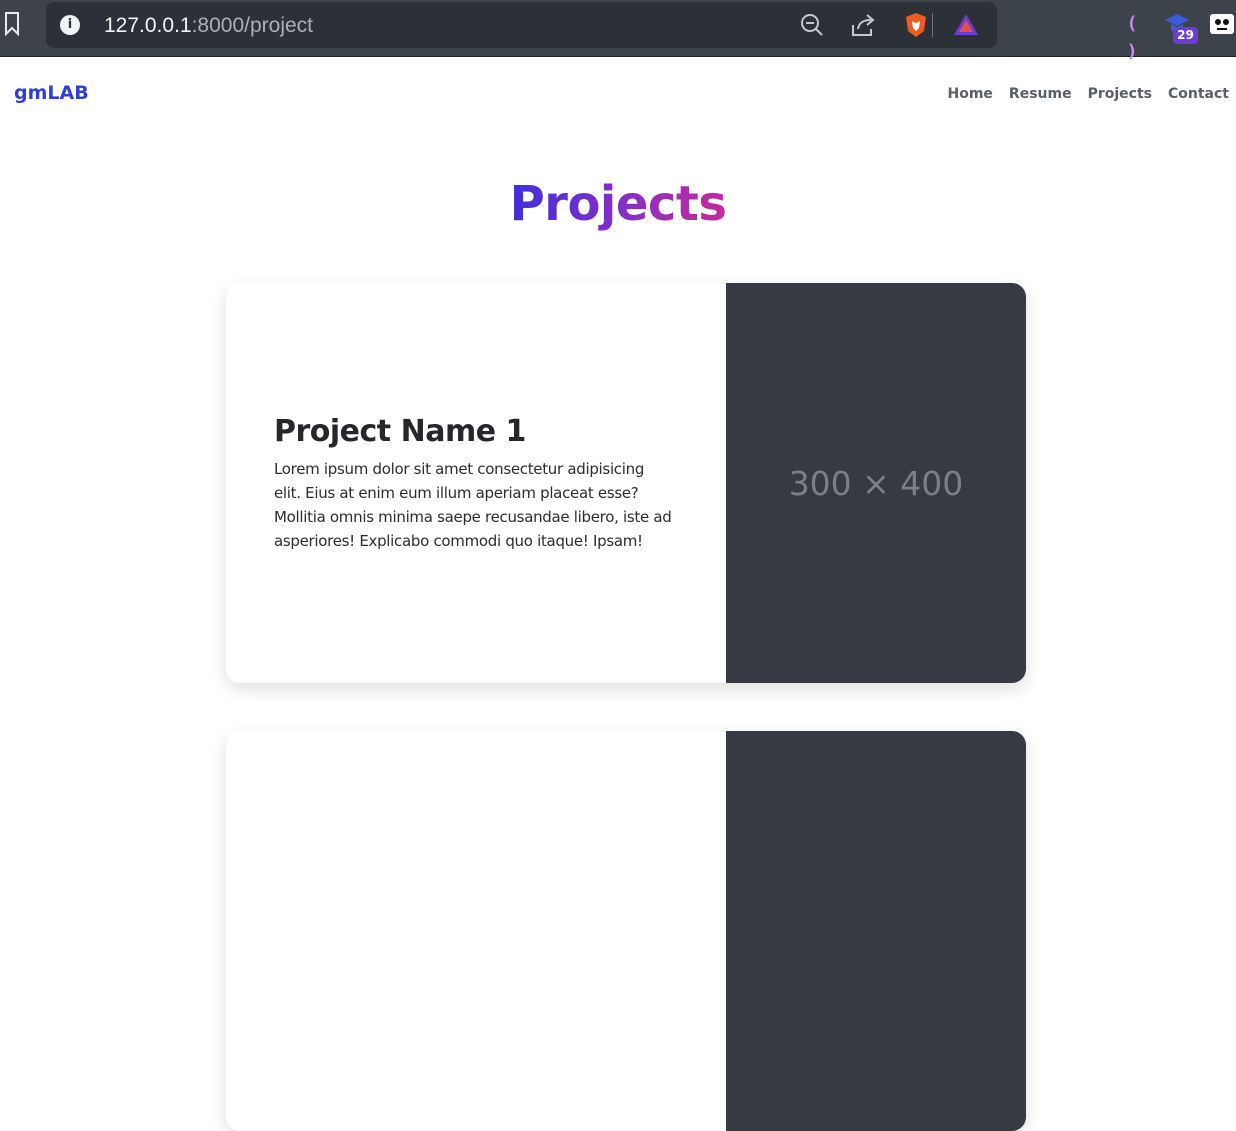  What do you see at coordinates (966, 25) in the screenshot?
I see `brave-rewards-icon` at bounding box center [966, 25].